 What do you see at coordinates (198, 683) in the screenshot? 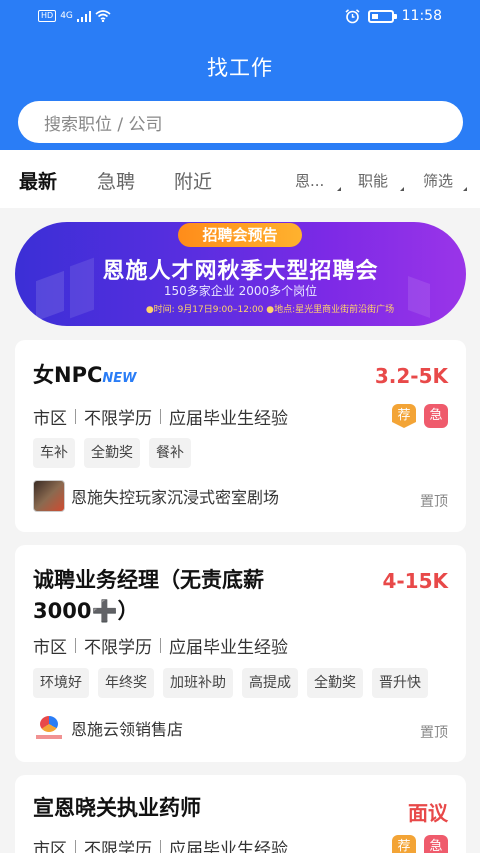
I see `job-tag: 加班补助` at bounding box center [198, 683].